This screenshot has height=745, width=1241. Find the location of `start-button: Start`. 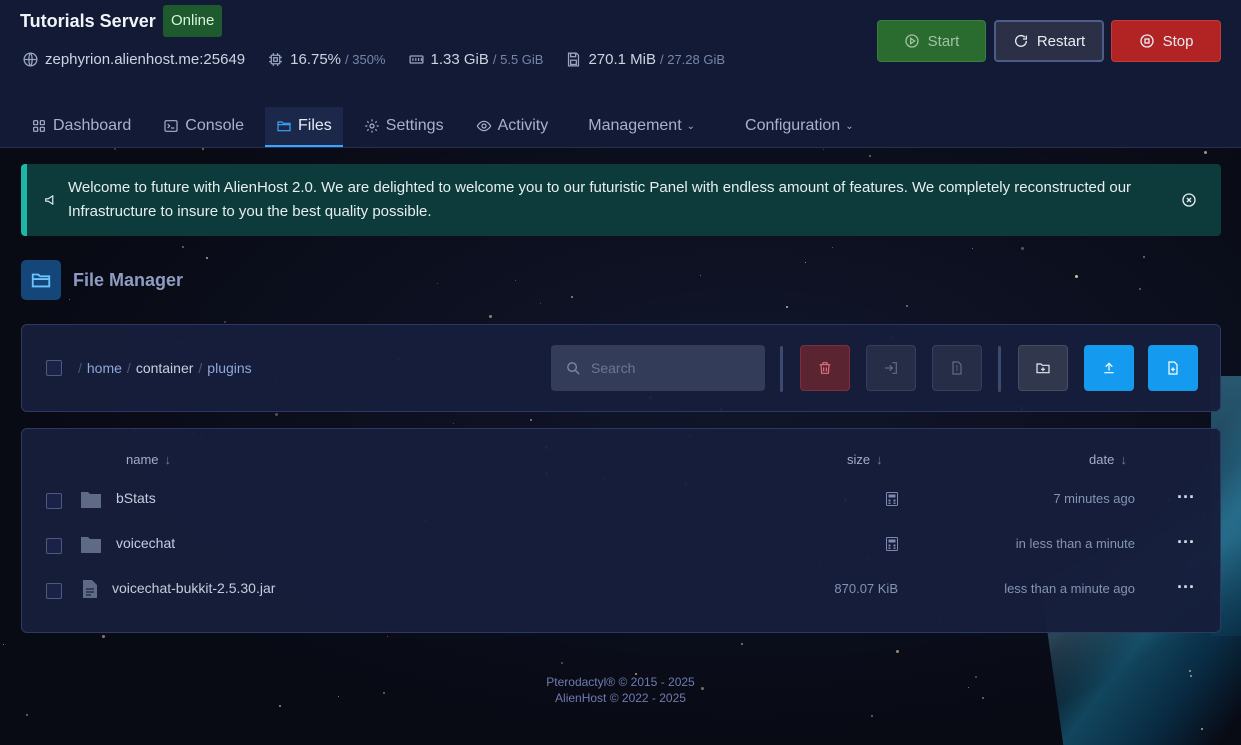

start-button: Start is located at coordinates (931, 41).